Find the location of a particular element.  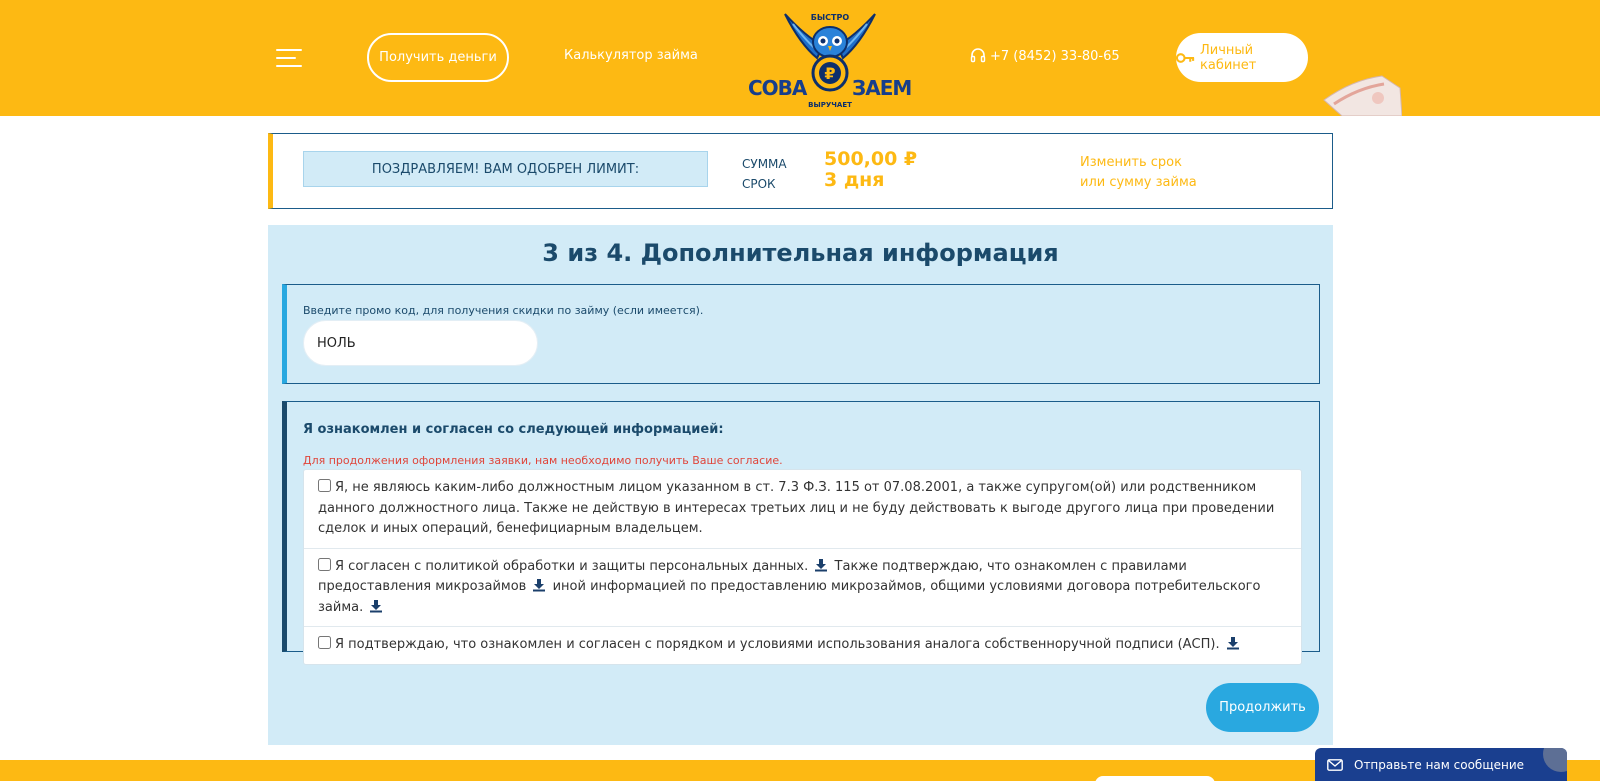

logo-text-right: ЗАЕМ is located at coordinates (882, 88).